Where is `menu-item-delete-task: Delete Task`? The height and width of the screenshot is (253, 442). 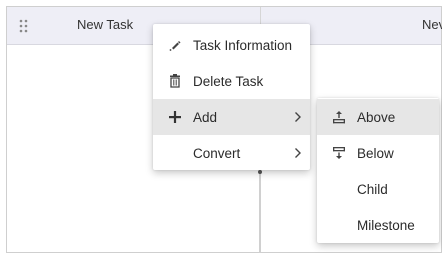 menu-item-delete-task: Delete Task is located at coordinates (231, 81).